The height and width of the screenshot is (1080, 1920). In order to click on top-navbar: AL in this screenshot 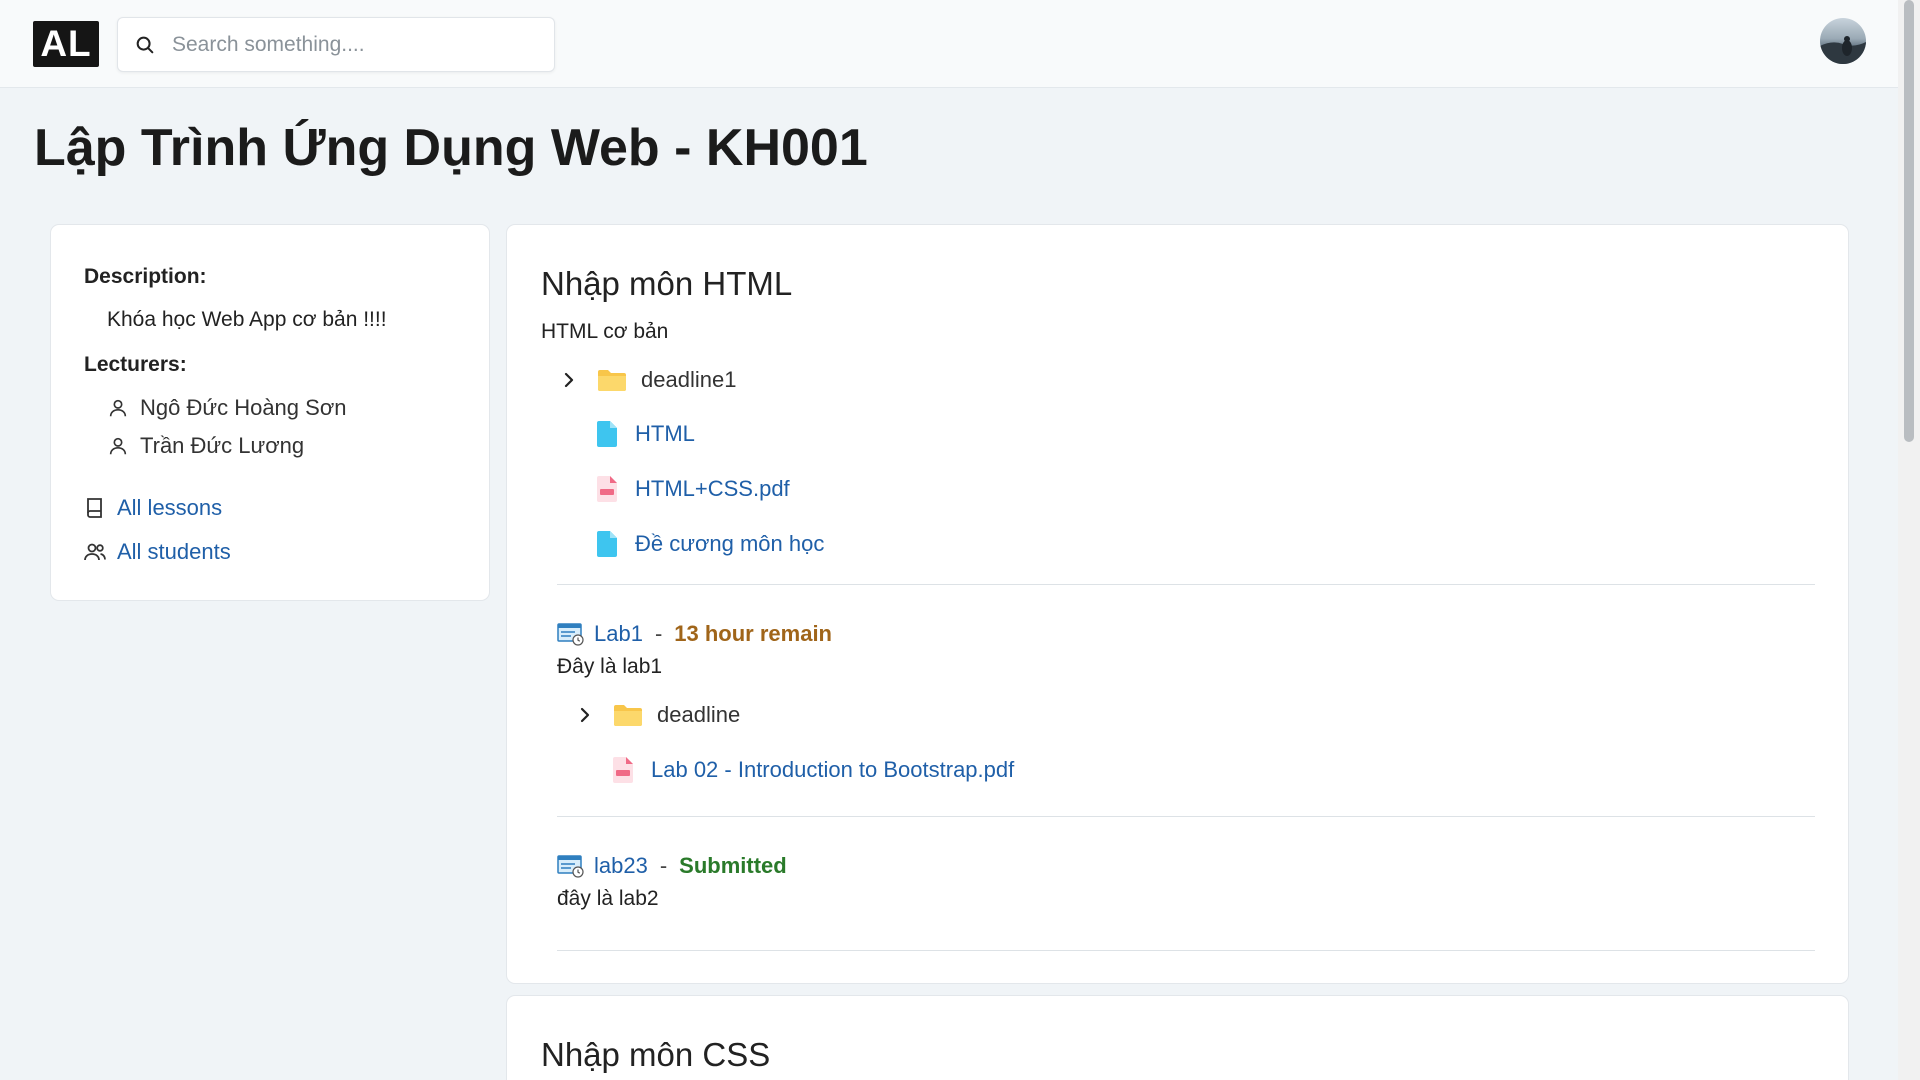, I will do `click(949, 44)`.